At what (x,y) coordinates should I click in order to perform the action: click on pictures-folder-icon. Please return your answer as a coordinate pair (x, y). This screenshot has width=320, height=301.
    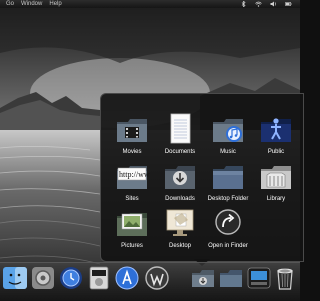
    Looking at the image, I should click on (132, 223).